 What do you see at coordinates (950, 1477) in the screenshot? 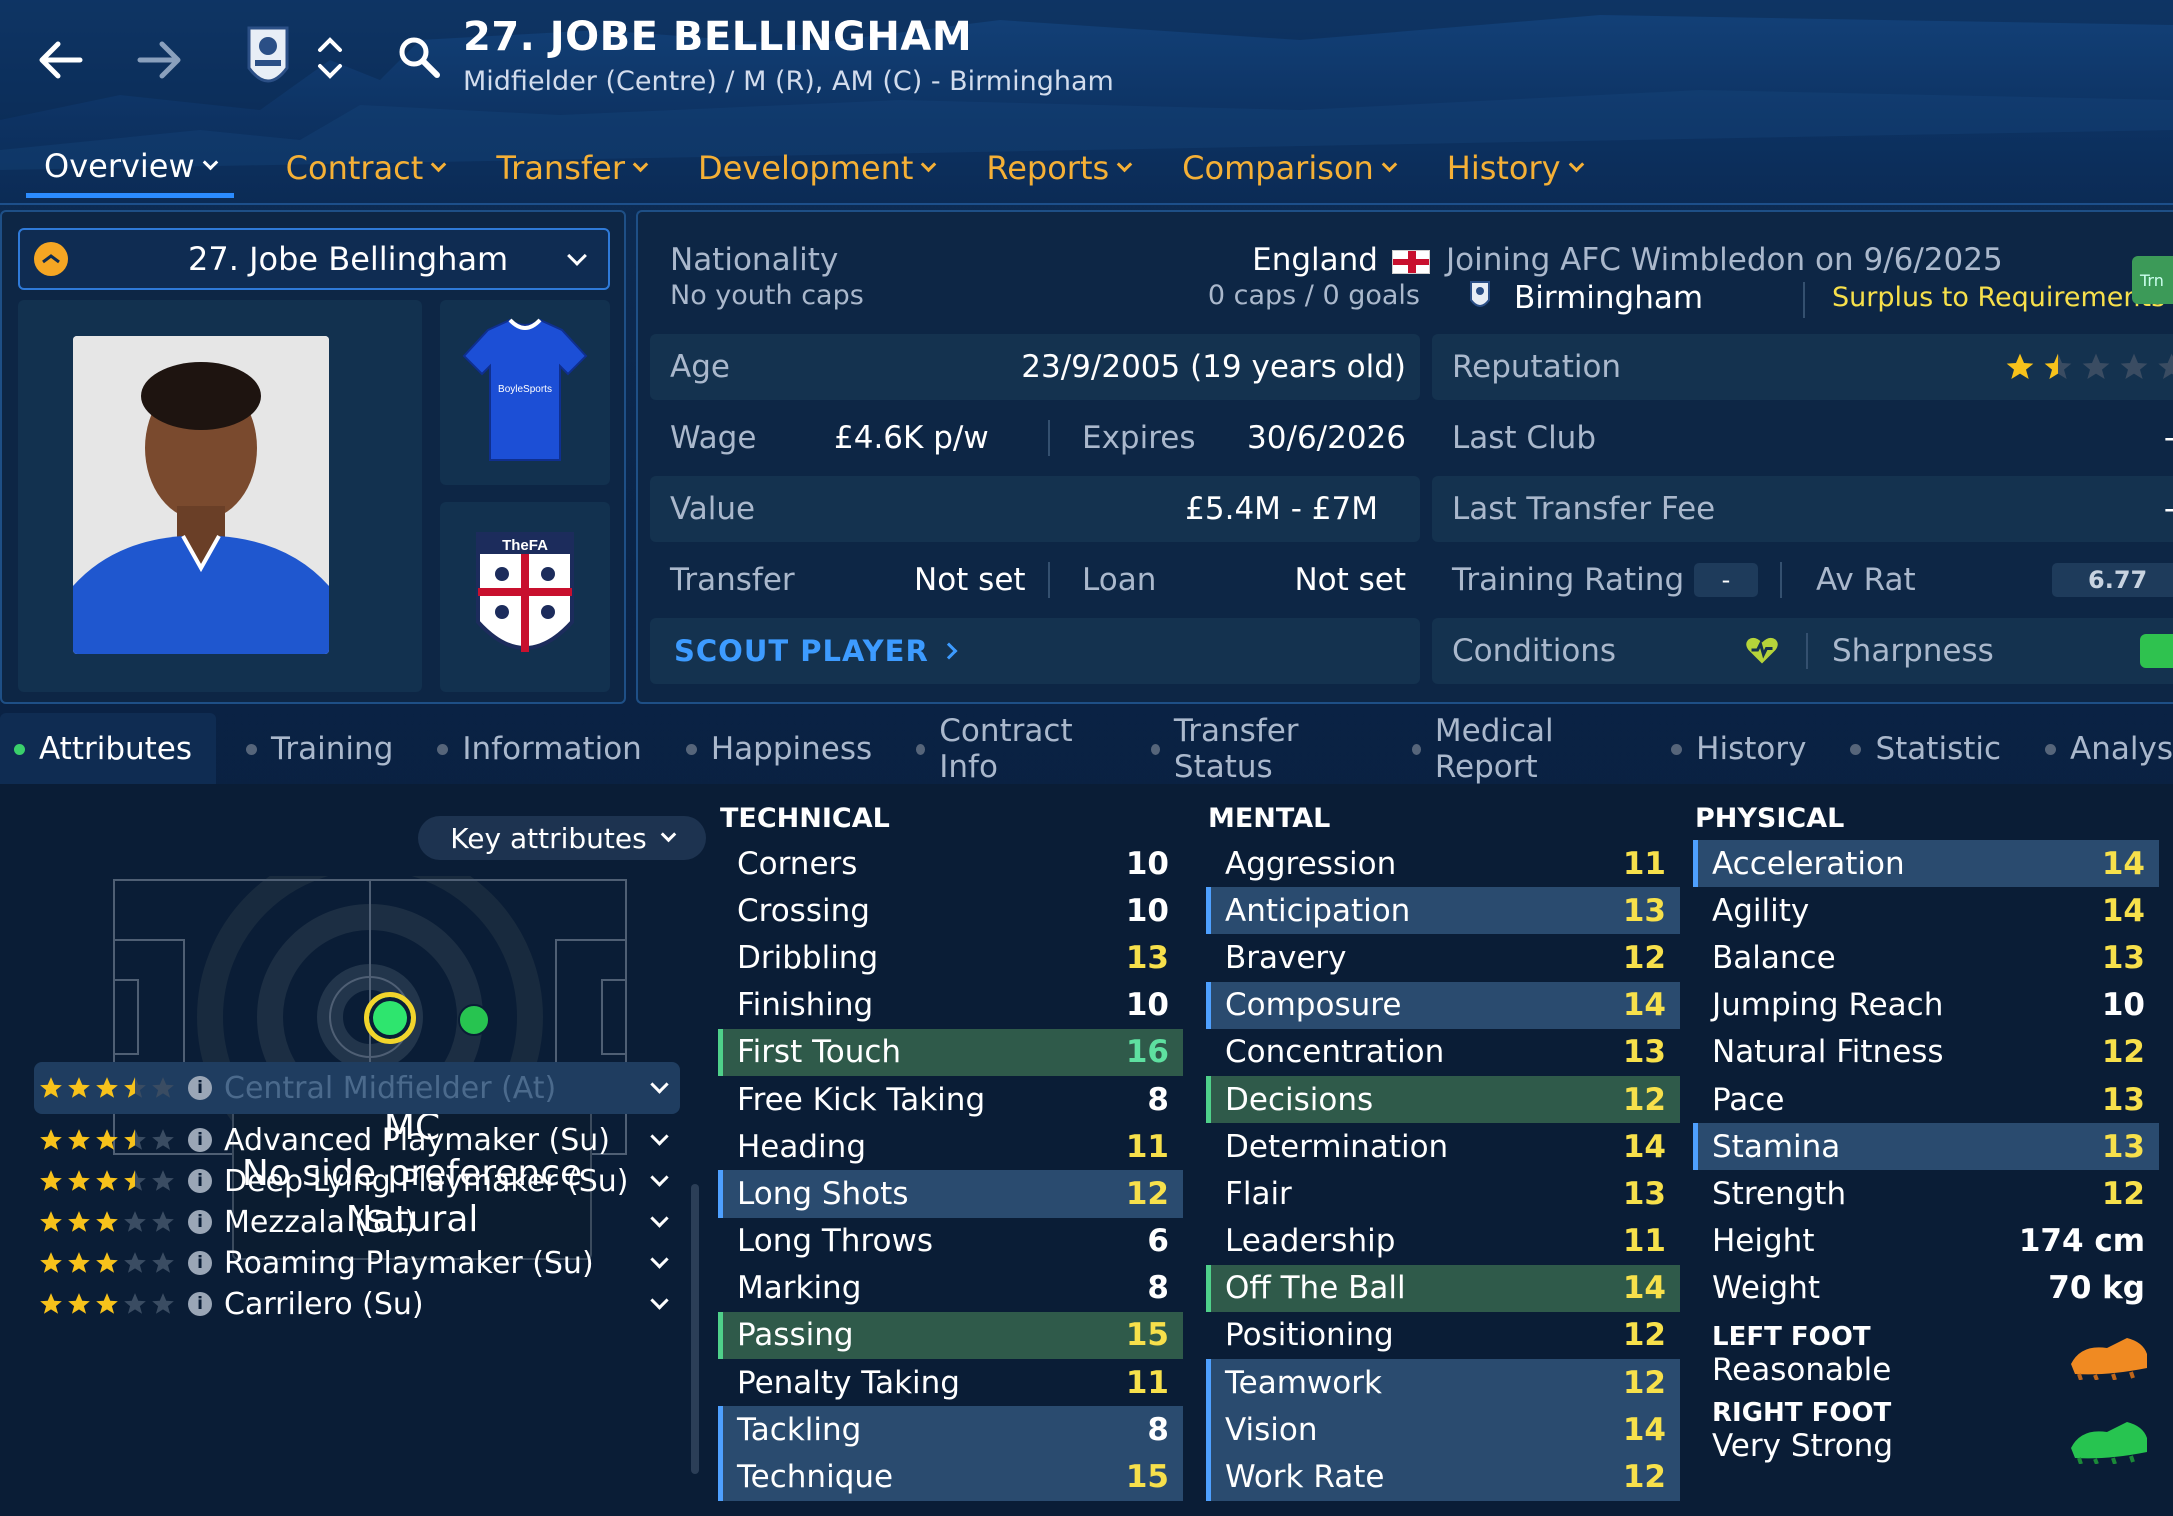
I see `attribute-row: Technique 15` at bounding box center [950, 1477].